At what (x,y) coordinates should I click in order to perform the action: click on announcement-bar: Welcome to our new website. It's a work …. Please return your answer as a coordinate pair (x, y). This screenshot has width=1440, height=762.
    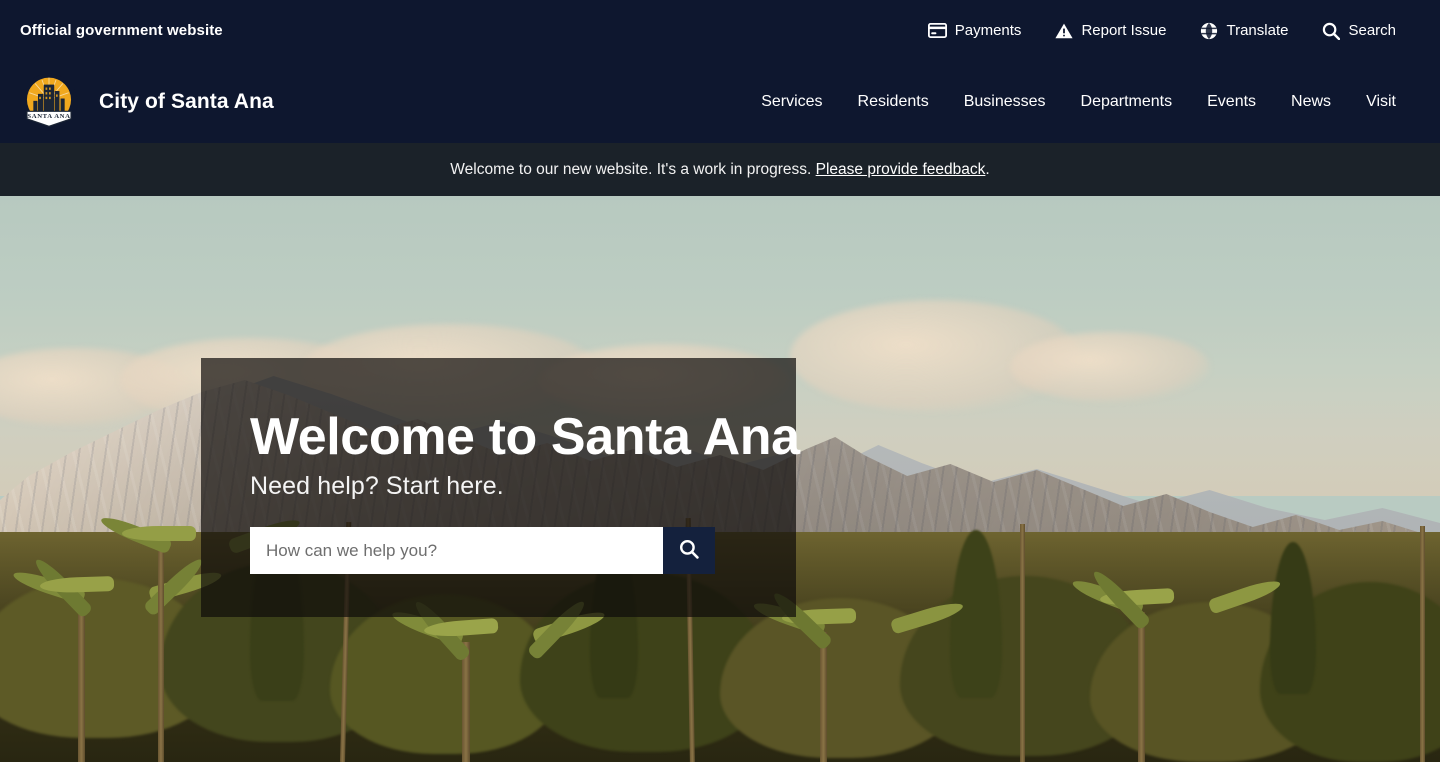
    Looking at the image, I should click on (720, 169).